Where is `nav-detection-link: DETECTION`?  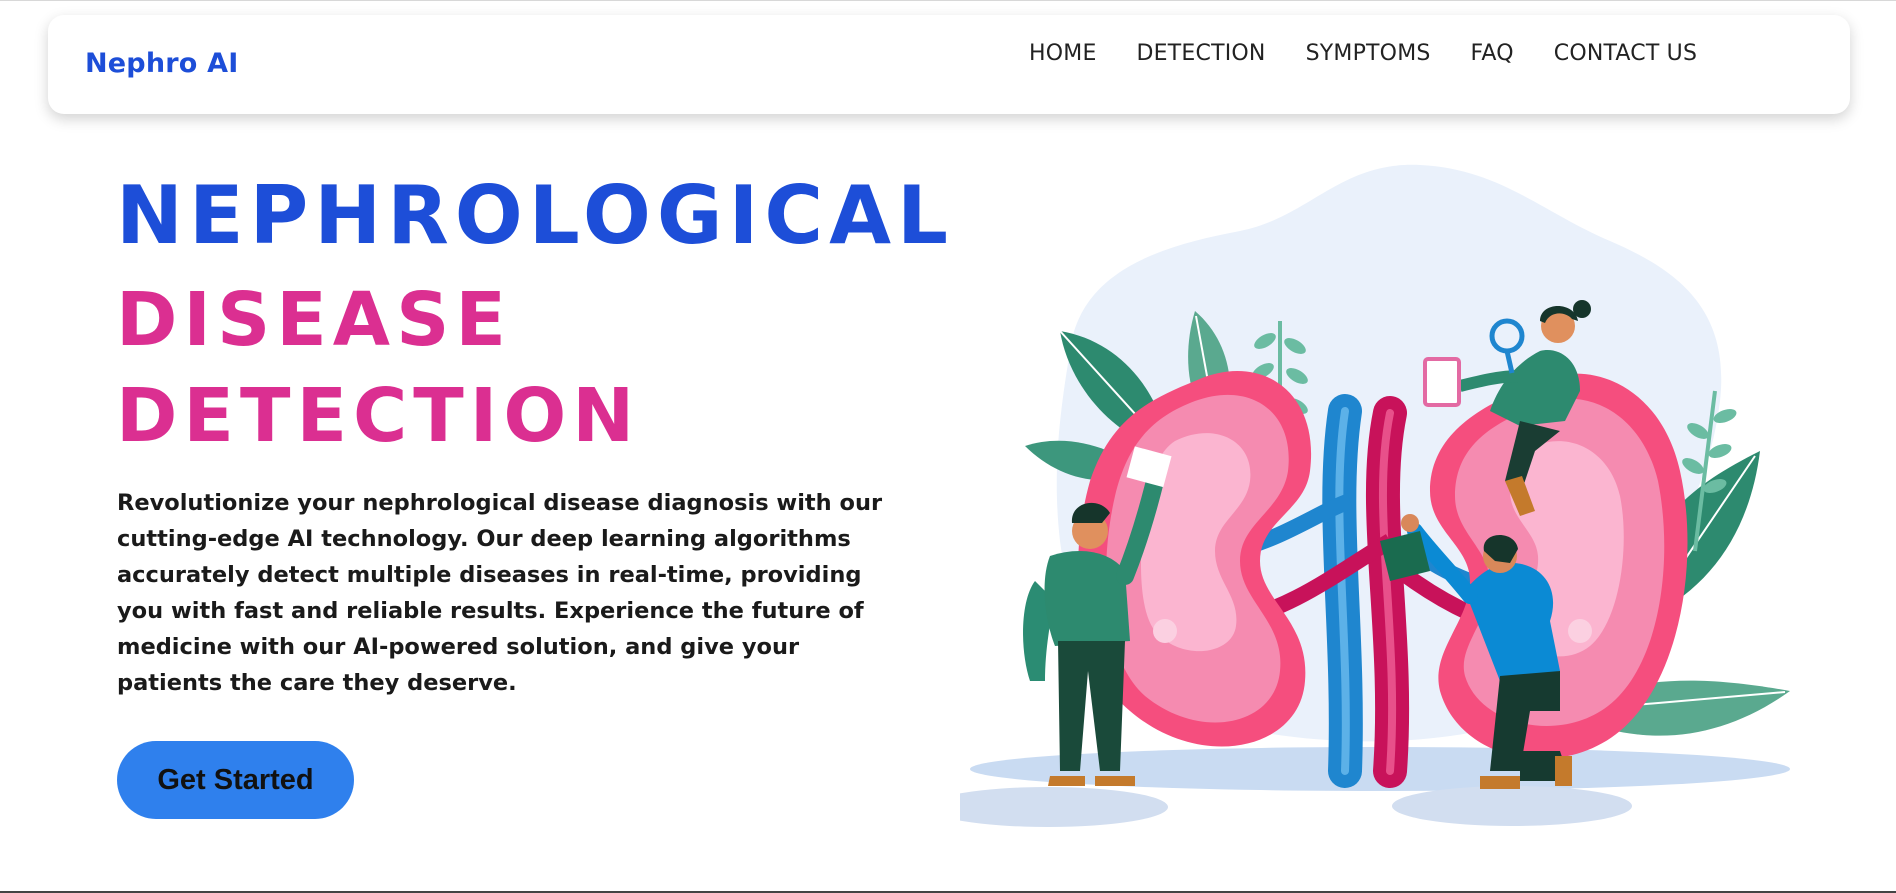 nav-detection-link: DETECTION is located at coordinates (1201, 53).